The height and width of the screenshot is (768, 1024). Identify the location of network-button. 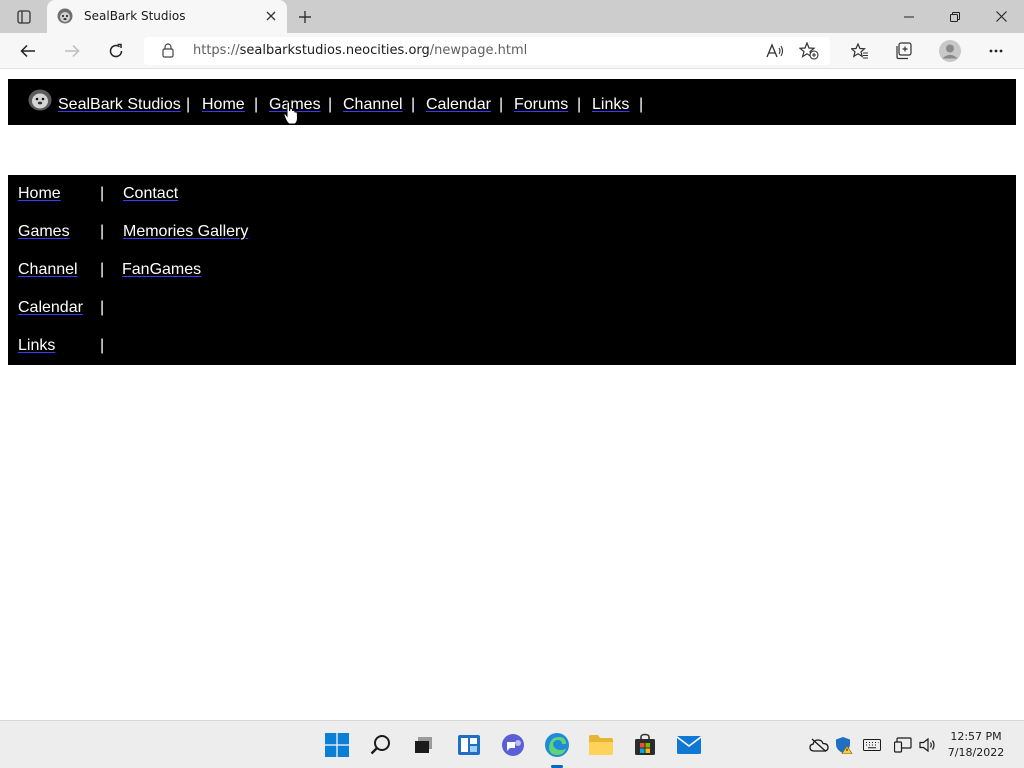
(903, 745).